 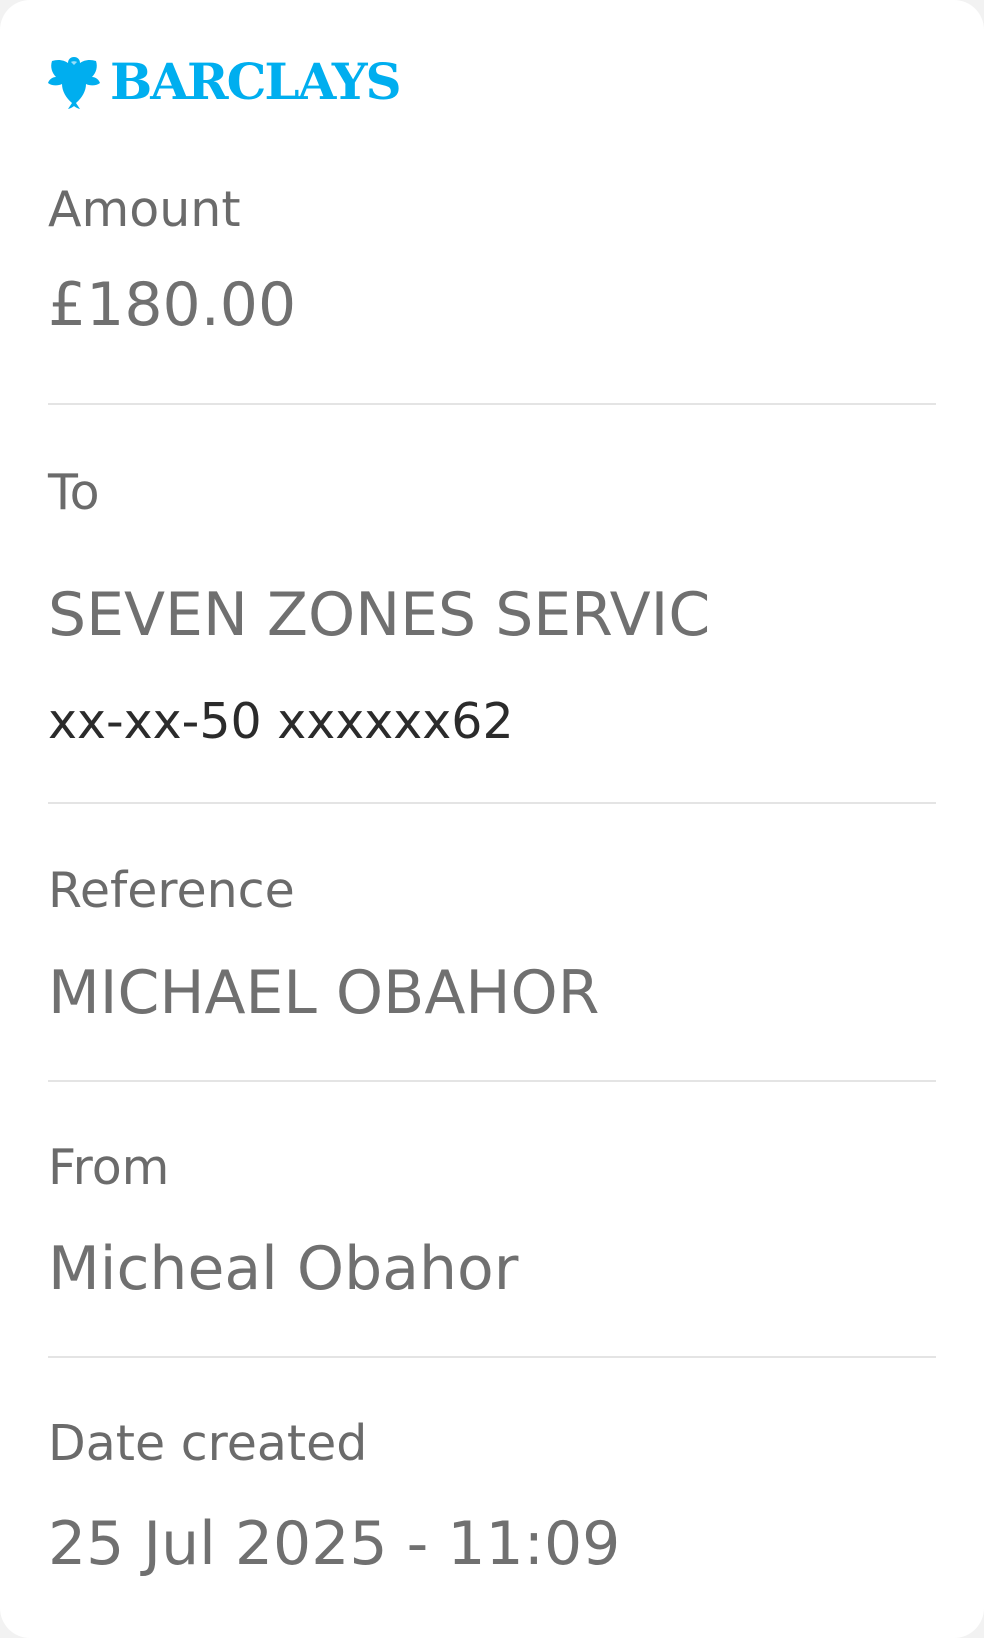 I want to click on brand-name: BARCLAYS, so click(x=256, y=81).